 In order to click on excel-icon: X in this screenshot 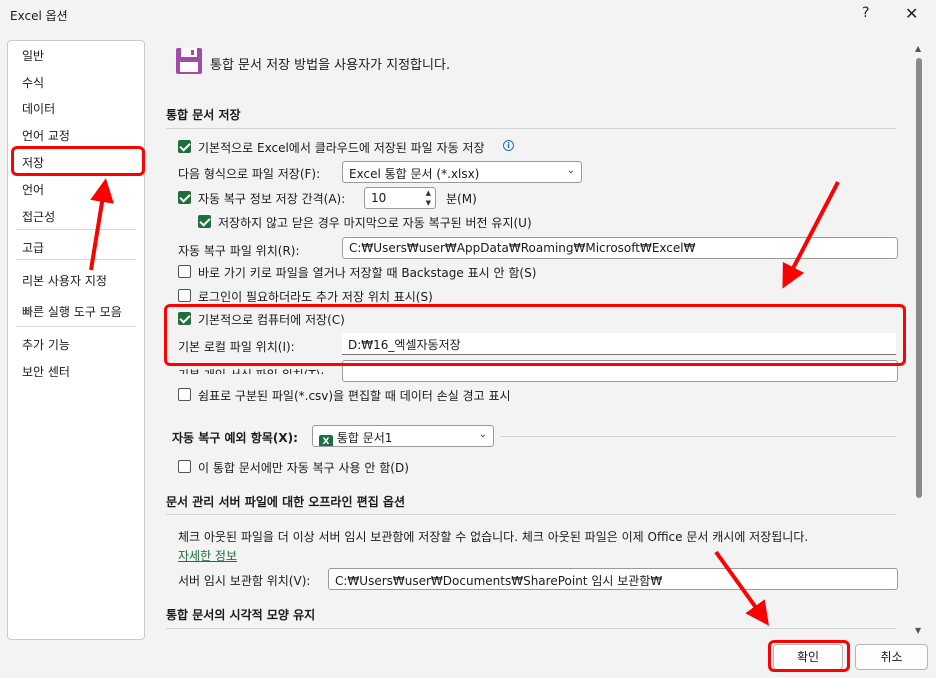, I will do `click(326, 440)`.